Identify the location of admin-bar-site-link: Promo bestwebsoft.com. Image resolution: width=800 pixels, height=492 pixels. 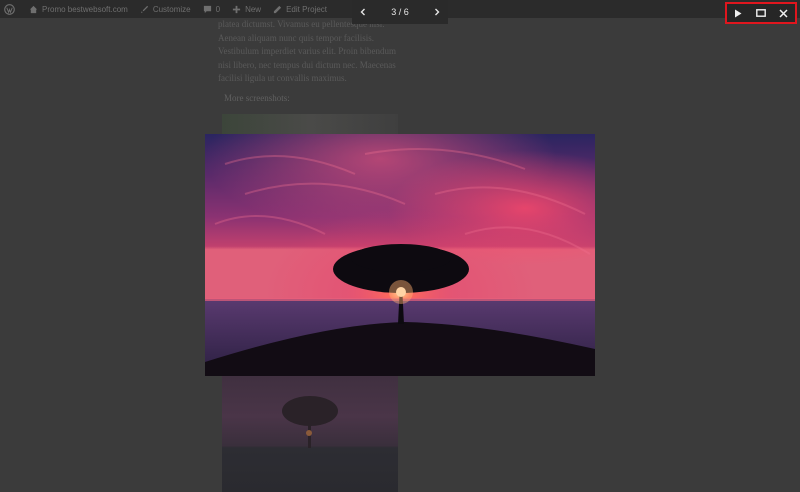
(78, 9).